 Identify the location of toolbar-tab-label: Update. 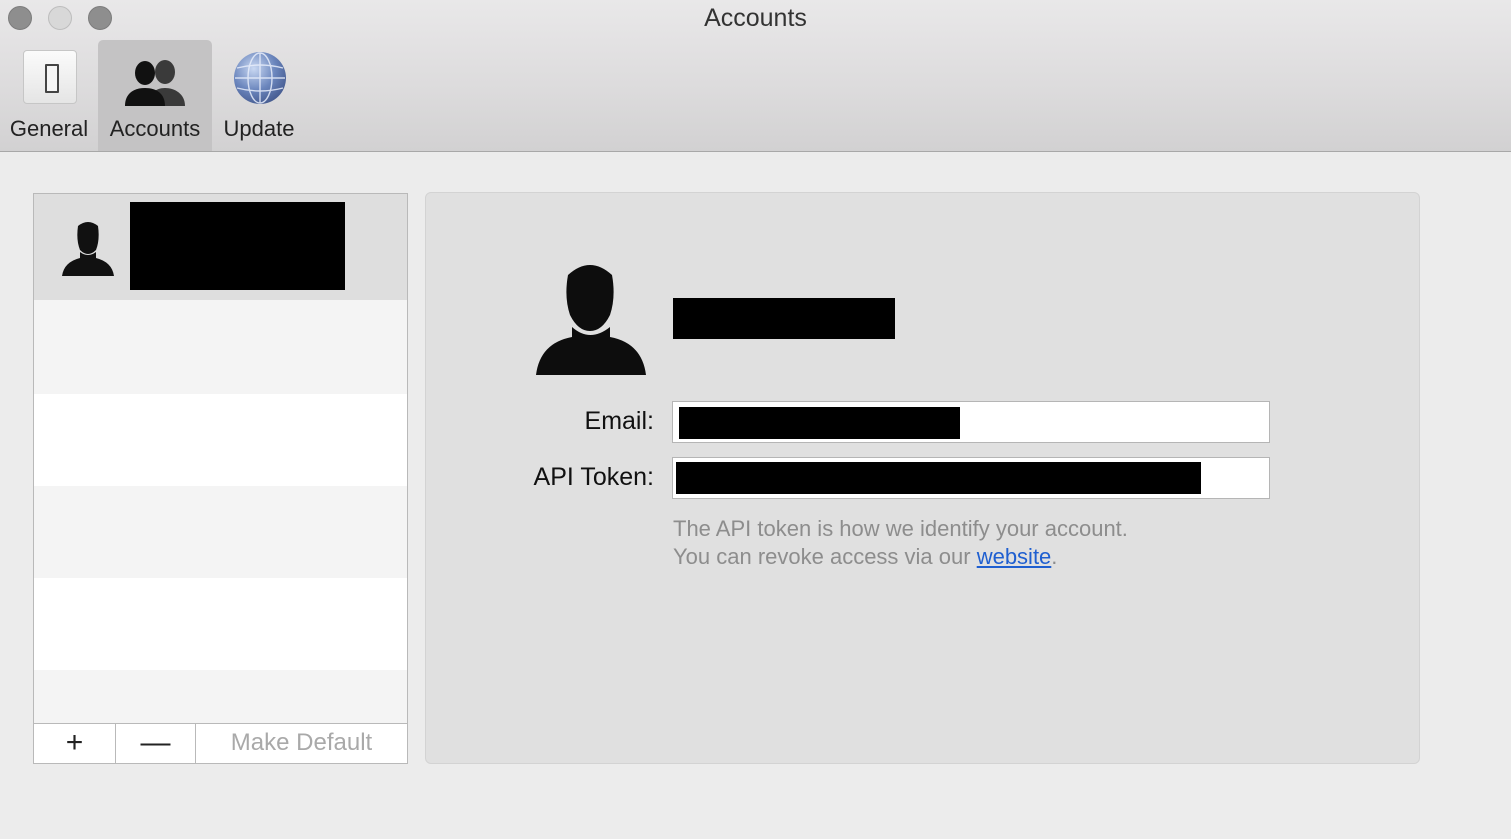
(259, 128).